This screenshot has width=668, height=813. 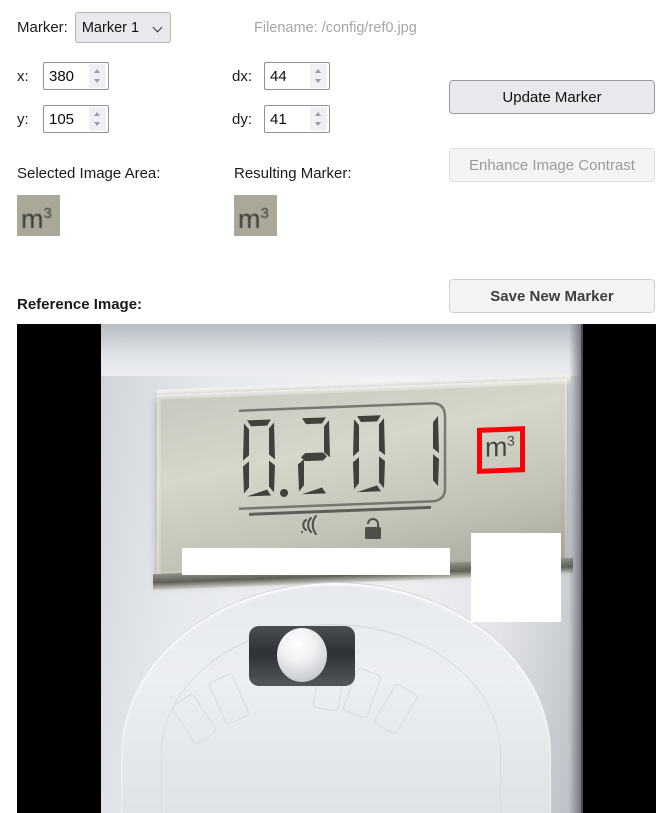 I want to click on x-label: x:, so click(x=23, y=76).